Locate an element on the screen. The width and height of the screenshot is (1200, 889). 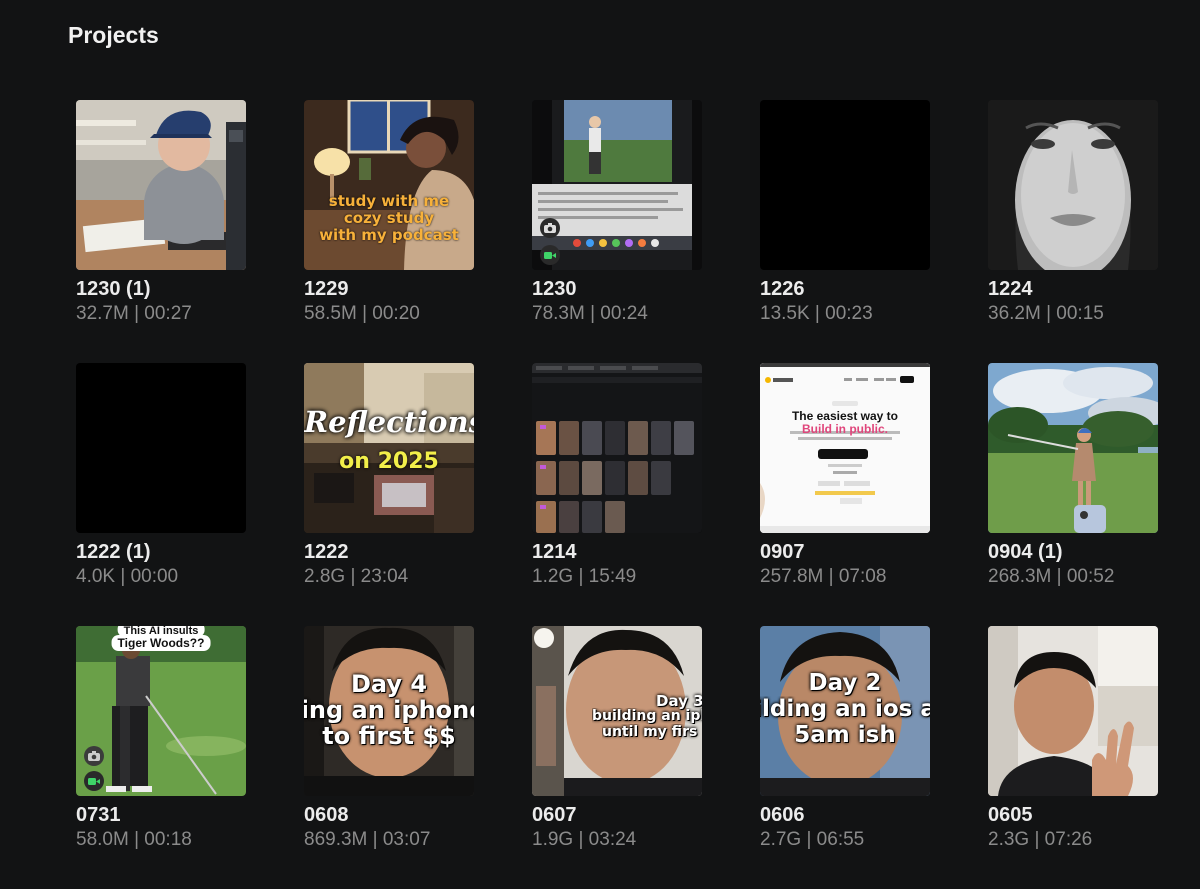
project-card: 1214 1.2G | 15:49 is located at coordinates (617, 494).